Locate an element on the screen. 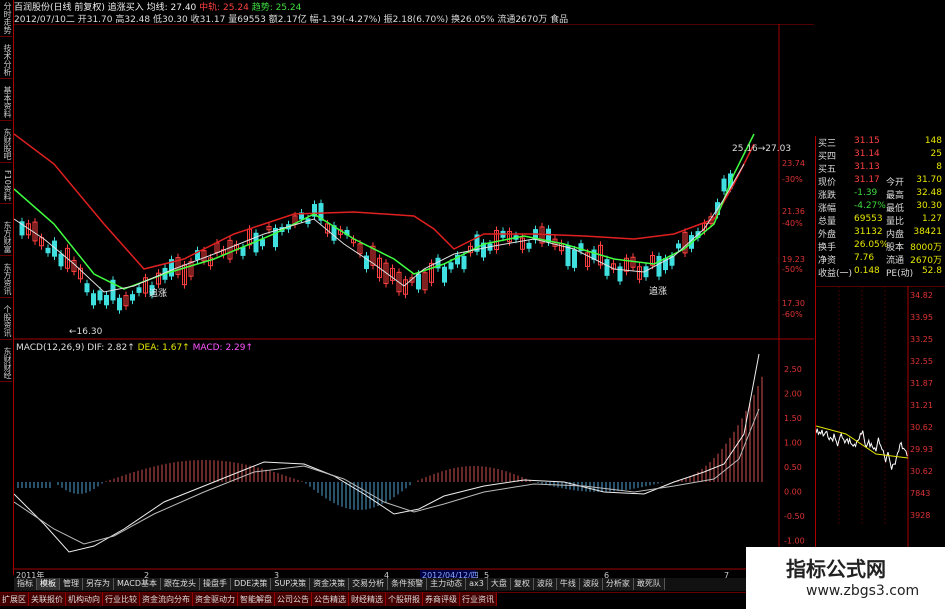 This screenshot has height=609, width=945. indicator-tab: 操盘手 is located at coordinates (215, 584).